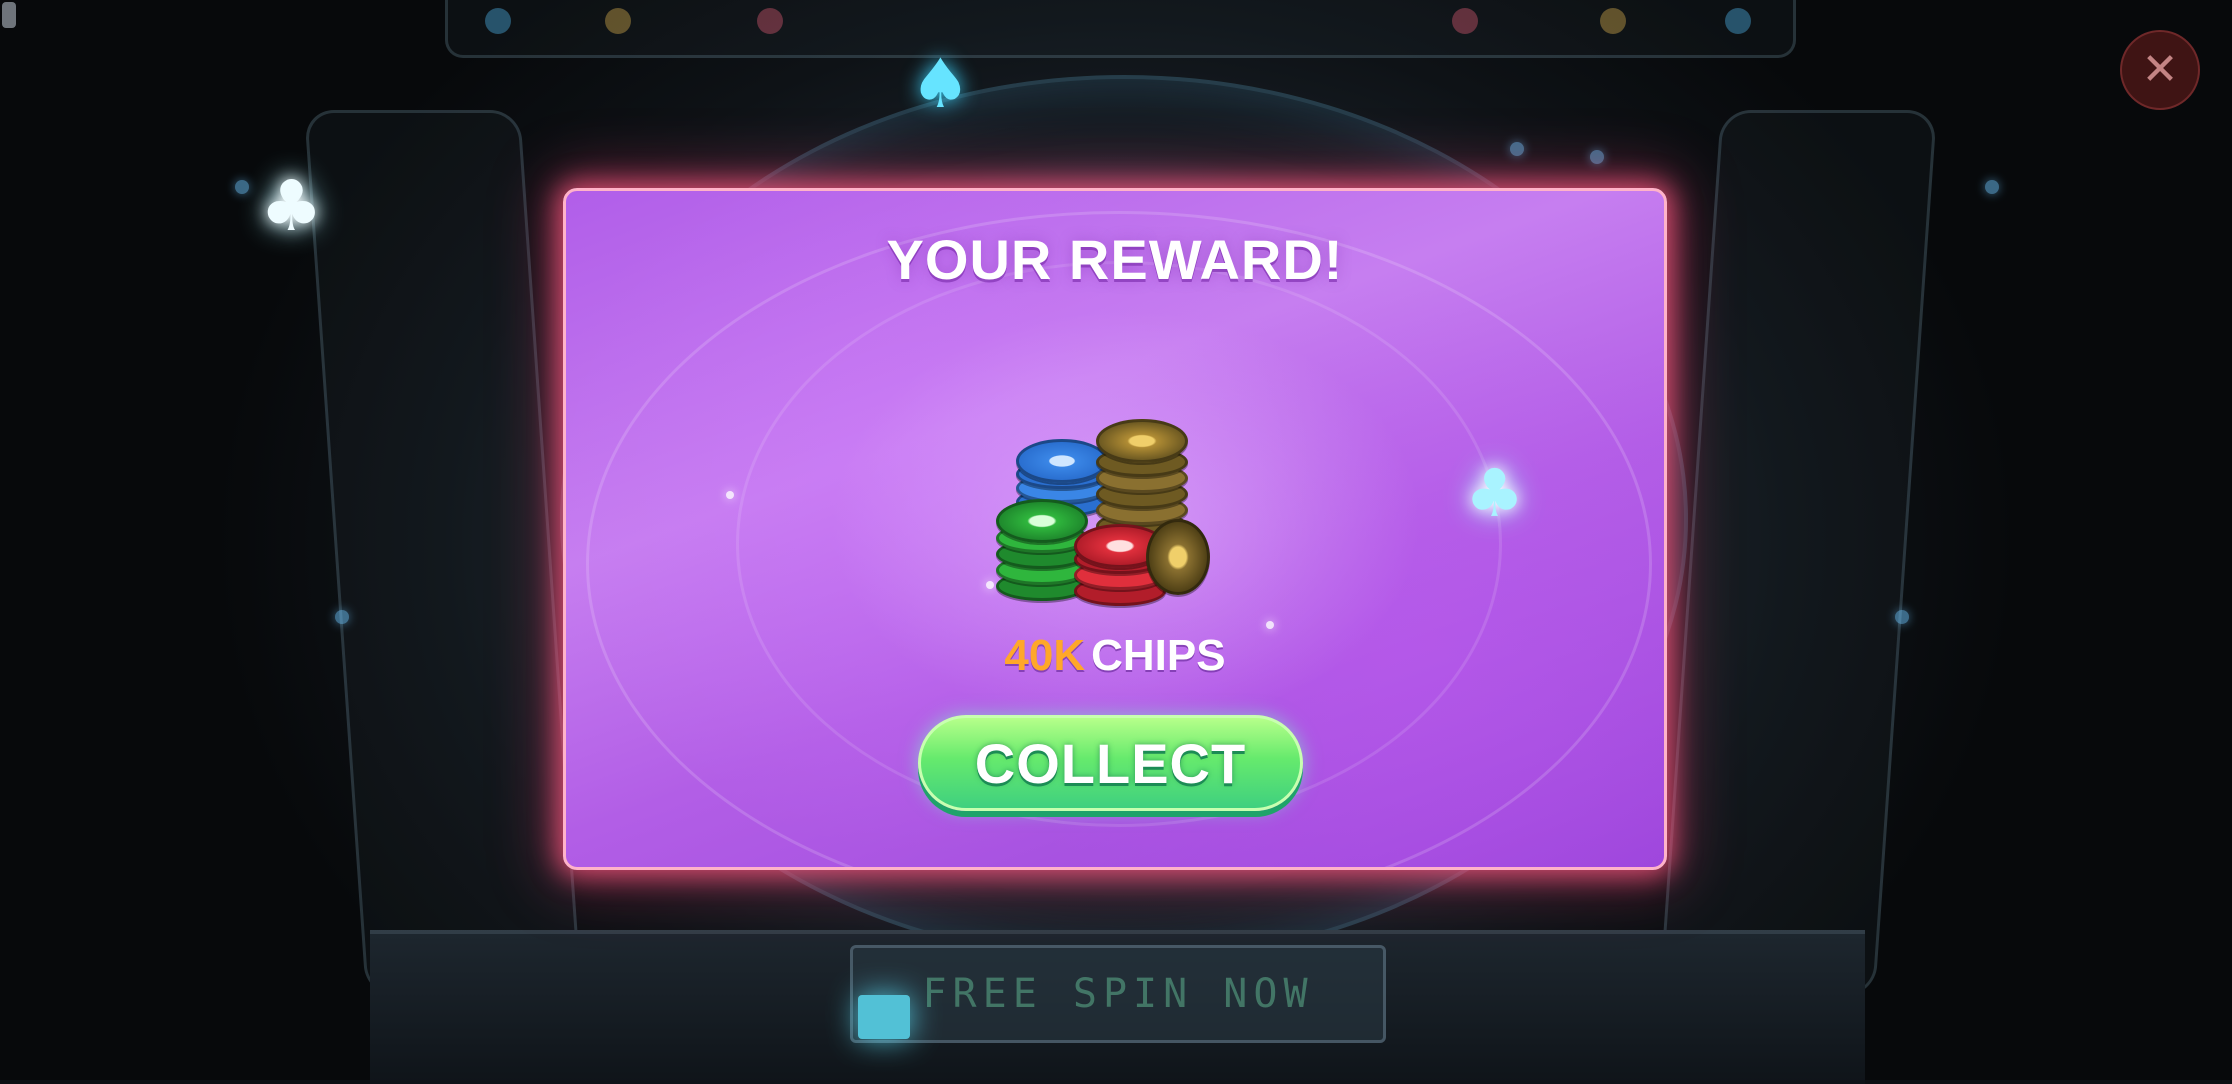 This screenshot has height=1084, width=2232. What do you see at coordinates (1465, 21) in the screenshot?
I see `top-light-red-right` at bounding box center [1465, 21].